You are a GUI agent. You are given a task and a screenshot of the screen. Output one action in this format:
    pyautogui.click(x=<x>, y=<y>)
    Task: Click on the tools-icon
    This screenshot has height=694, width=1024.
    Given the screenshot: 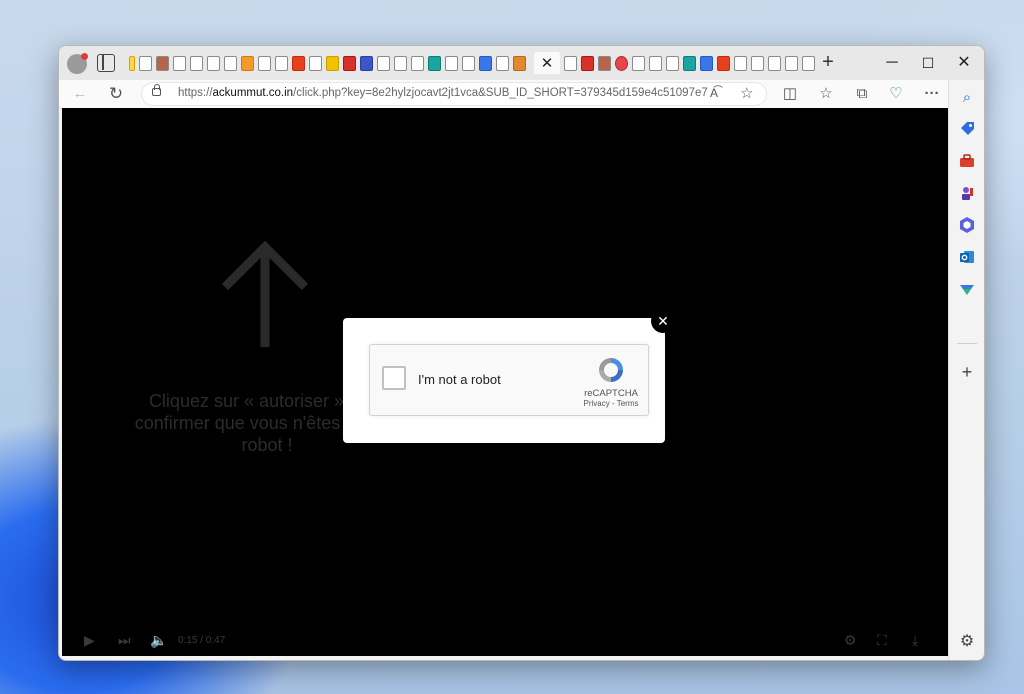 What is the action you would take?
    pyautogui.click(x=967, y=162)
    